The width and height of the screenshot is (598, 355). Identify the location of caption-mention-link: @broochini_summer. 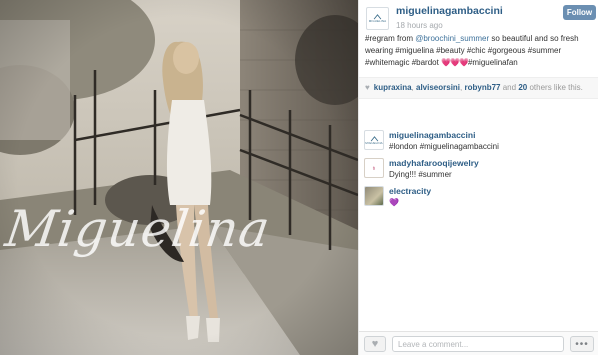
(452, 38).